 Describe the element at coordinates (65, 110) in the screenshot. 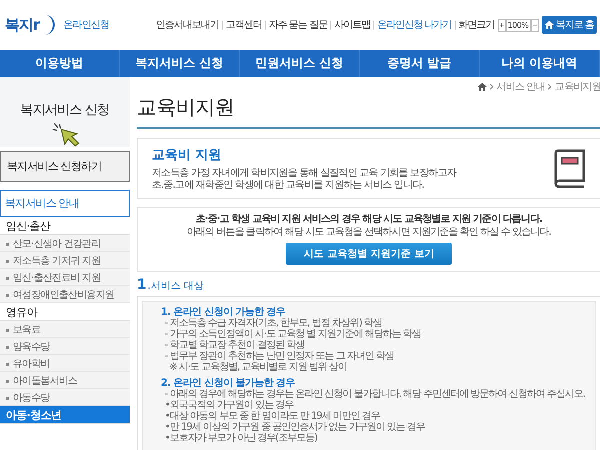

I see `banner-title: 복지서비스 신청` at that location.